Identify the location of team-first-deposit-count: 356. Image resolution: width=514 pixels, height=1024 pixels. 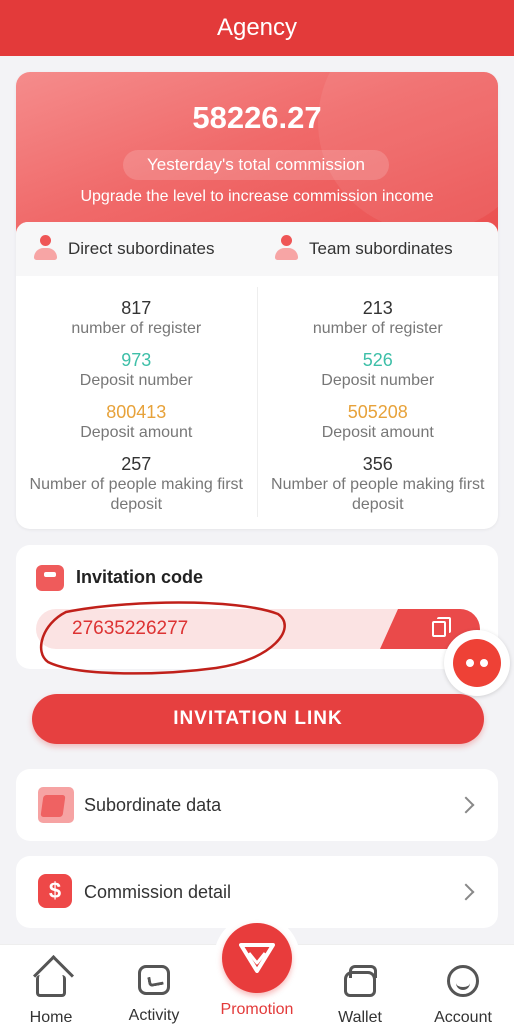
(377, 464).